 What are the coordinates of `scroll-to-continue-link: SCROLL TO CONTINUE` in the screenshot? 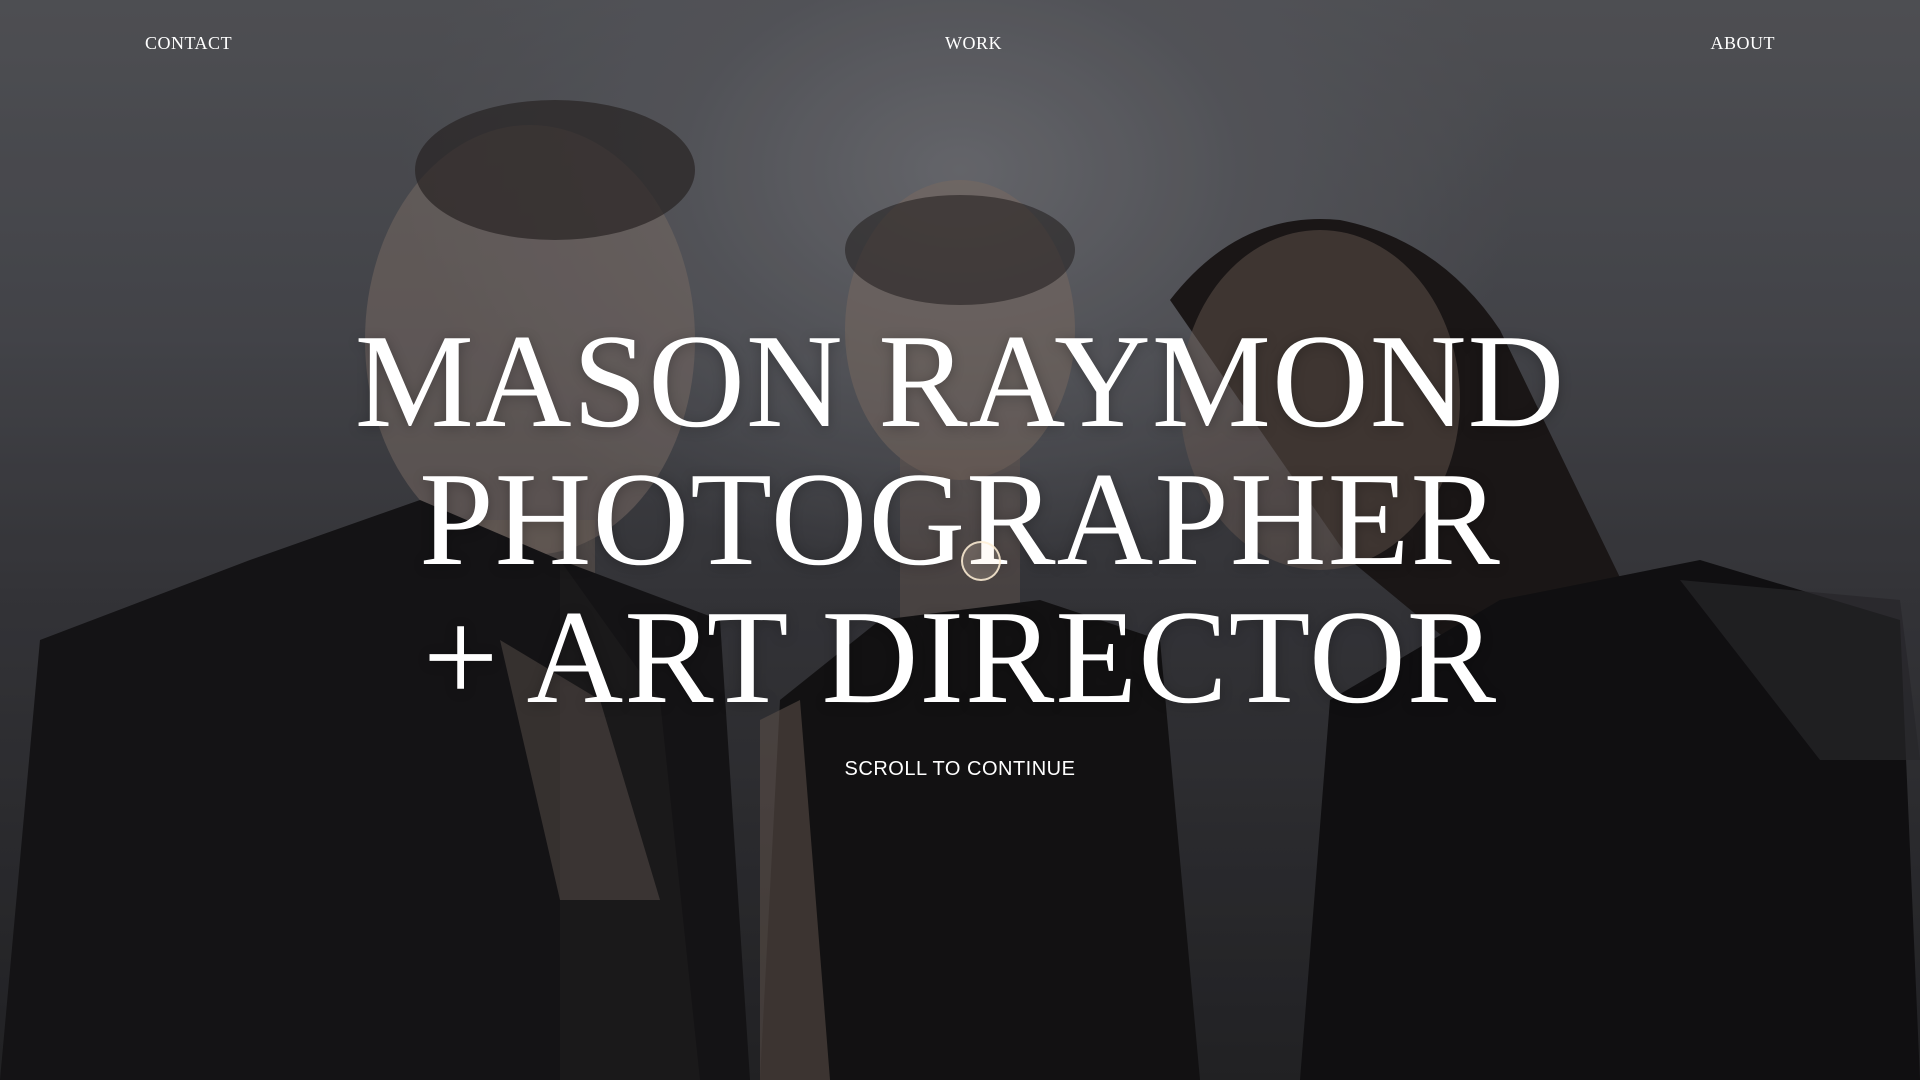 It's located at (960, 769).